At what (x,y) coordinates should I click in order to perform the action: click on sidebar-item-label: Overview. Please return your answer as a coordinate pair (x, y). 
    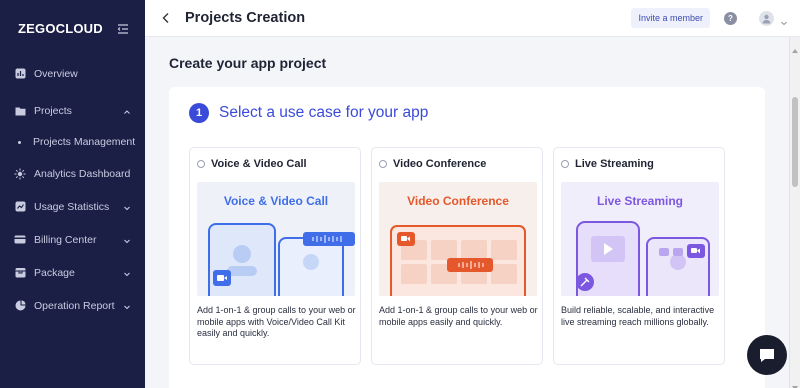
    Looking at the image, I should click on (56, 73).